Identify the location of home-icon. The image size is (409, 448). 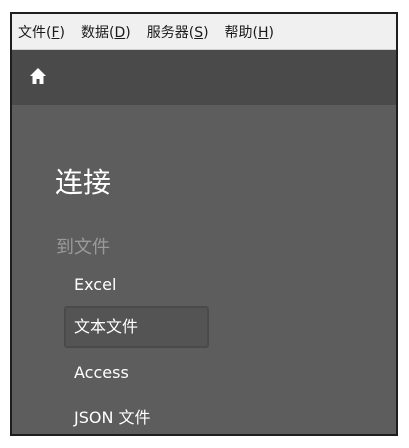
(38, 76).